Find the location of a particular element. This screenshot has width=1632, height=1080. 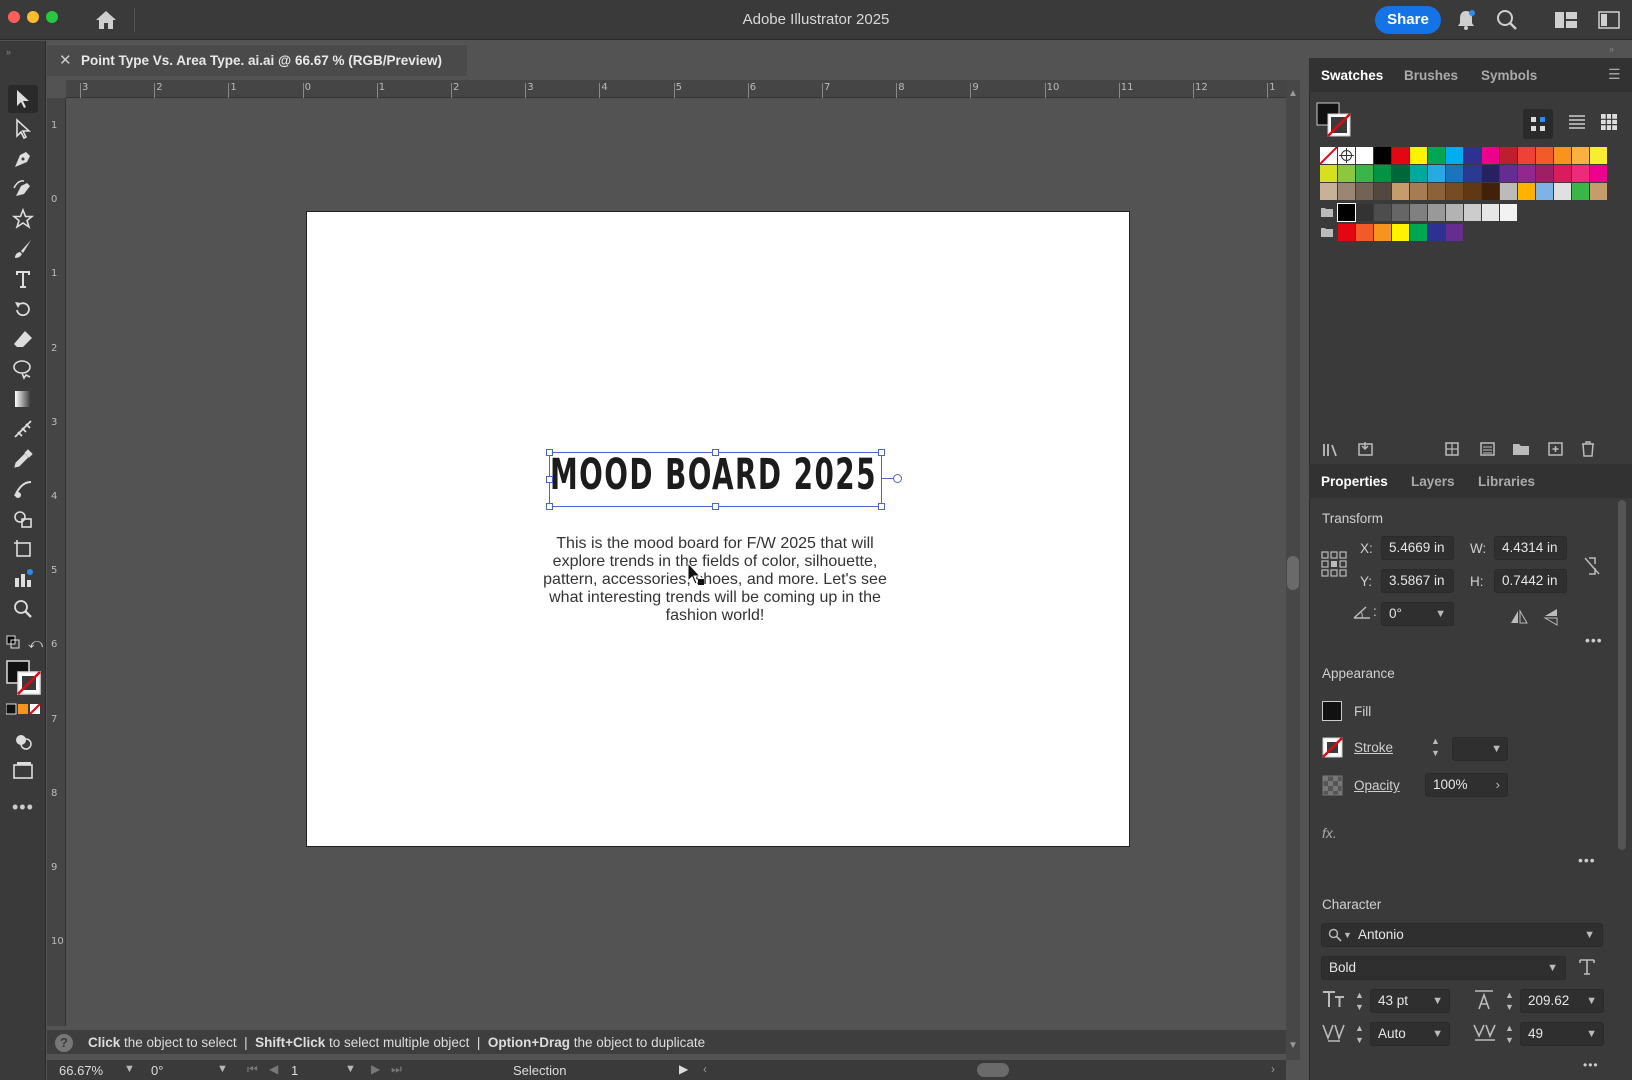

selection-tool-icon is located at coordinates (23, 99).